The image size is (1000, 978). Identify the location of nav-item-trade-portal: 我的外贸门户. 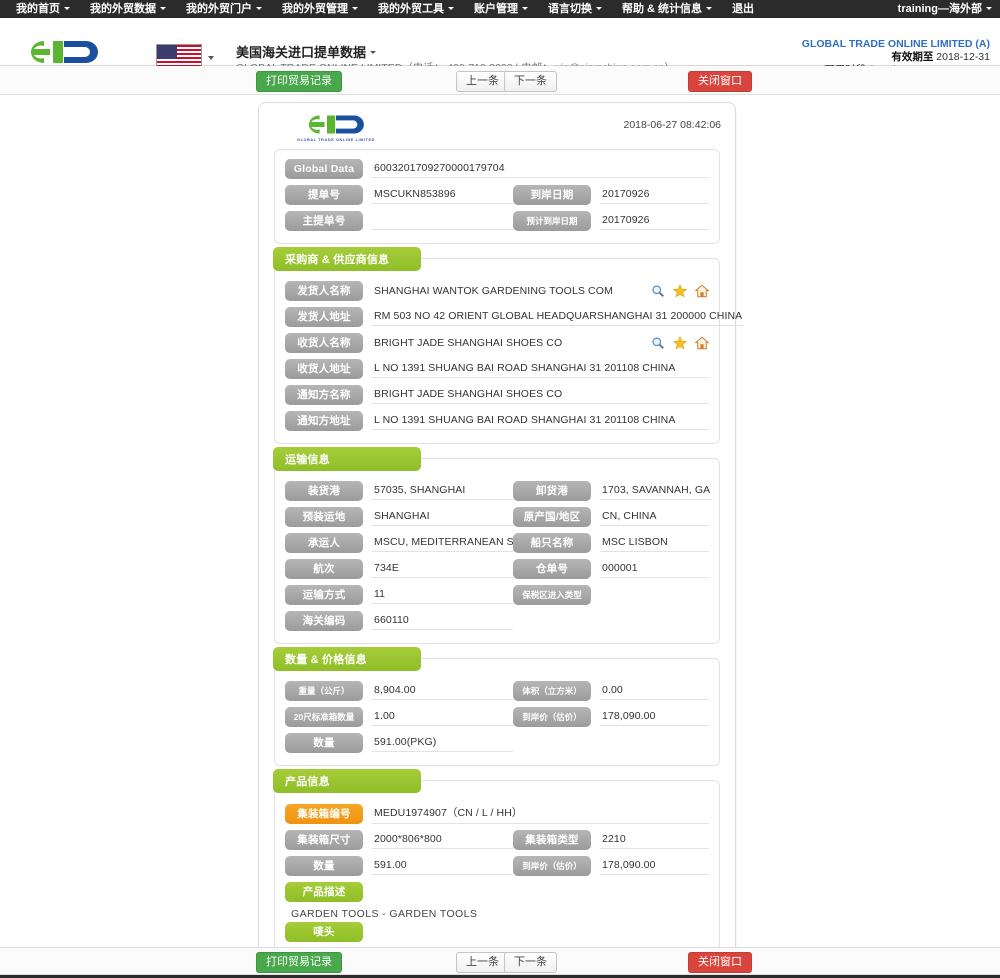
(224, 9).